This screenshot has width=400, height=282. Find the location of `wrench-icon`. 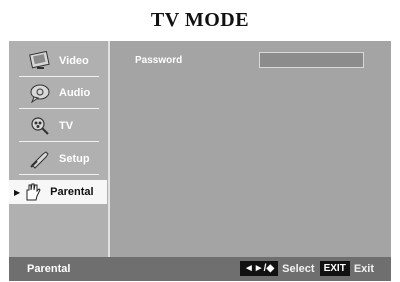

wrench-icon is located at coordinates (40, 159).